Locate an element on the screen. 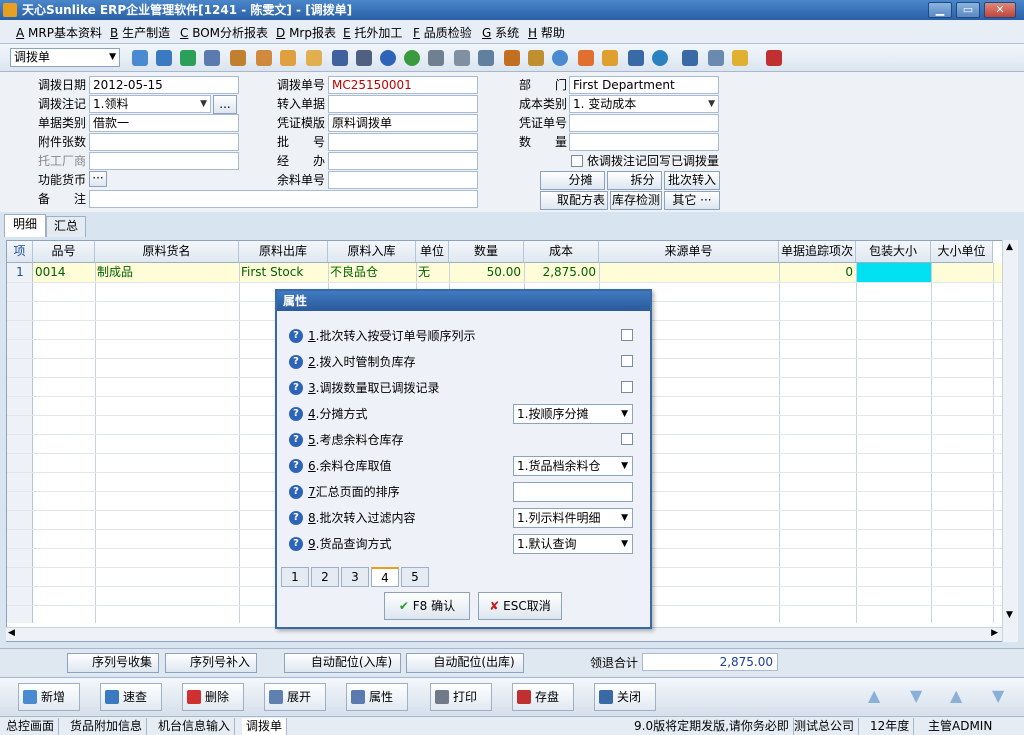 The height and width of the screenshot is (735, 1024). cell-qty: 50.00 is located at coordinates (485, 272).